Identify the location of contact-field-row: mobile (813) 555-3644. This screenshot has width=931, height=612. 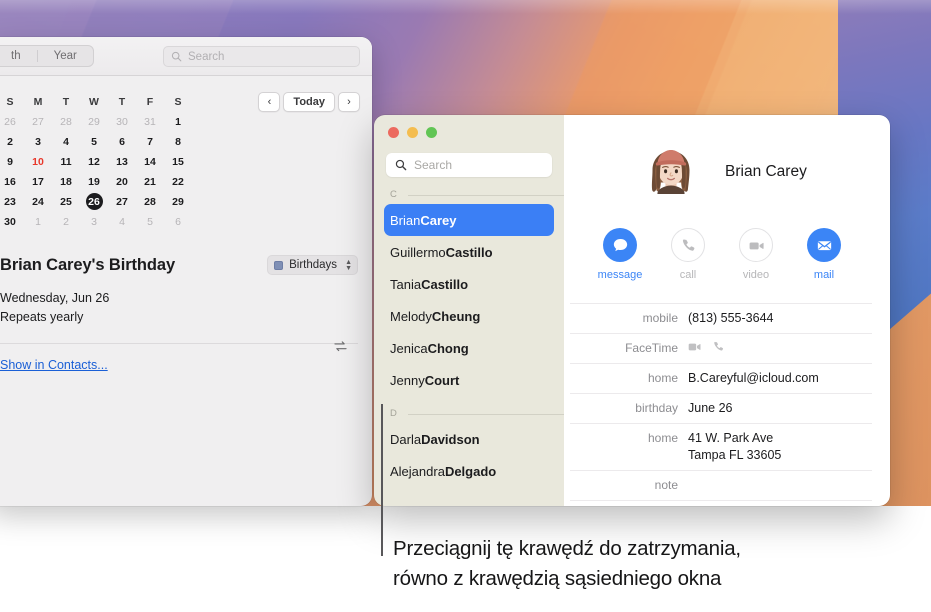
(721, 318).